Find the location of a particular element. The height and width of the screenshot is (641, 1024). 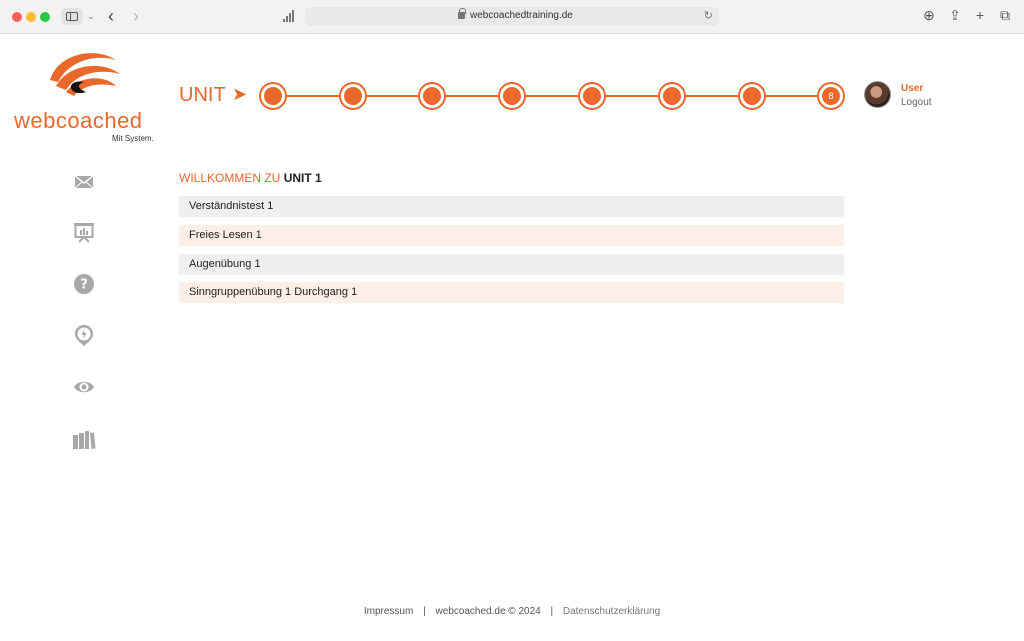

browser-toolbar: ⌄ ‹ › webcoachedtraining.de ↻ ⊕ ⇪ + ⧉ is located at coordinates (512, 17).